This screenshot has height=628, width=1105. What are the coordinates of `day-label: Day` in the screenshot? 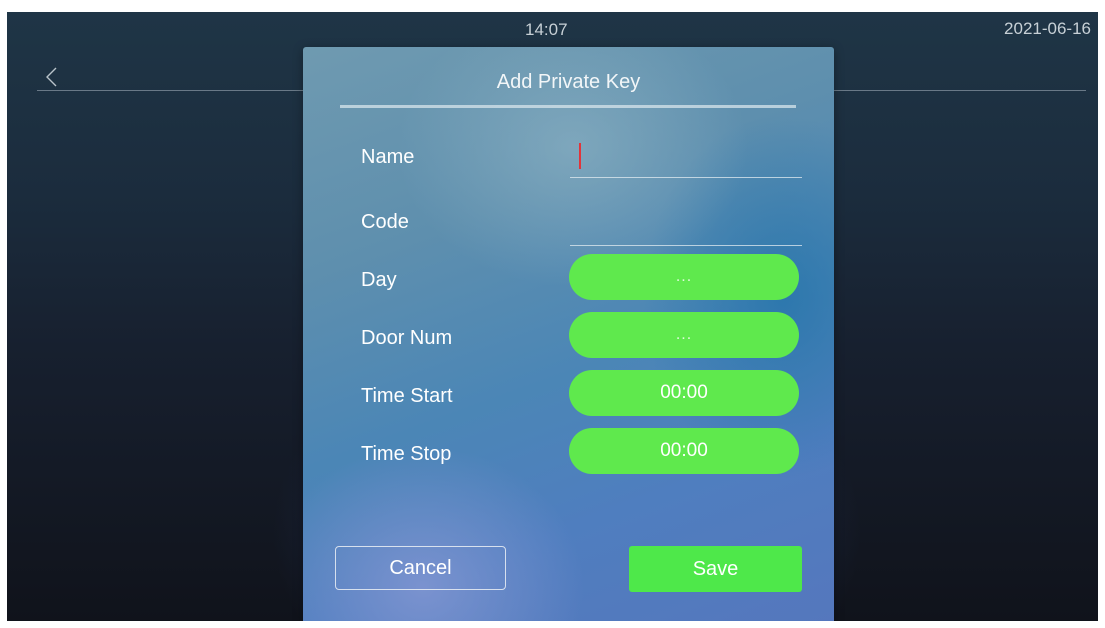 It's located at (379, 280).